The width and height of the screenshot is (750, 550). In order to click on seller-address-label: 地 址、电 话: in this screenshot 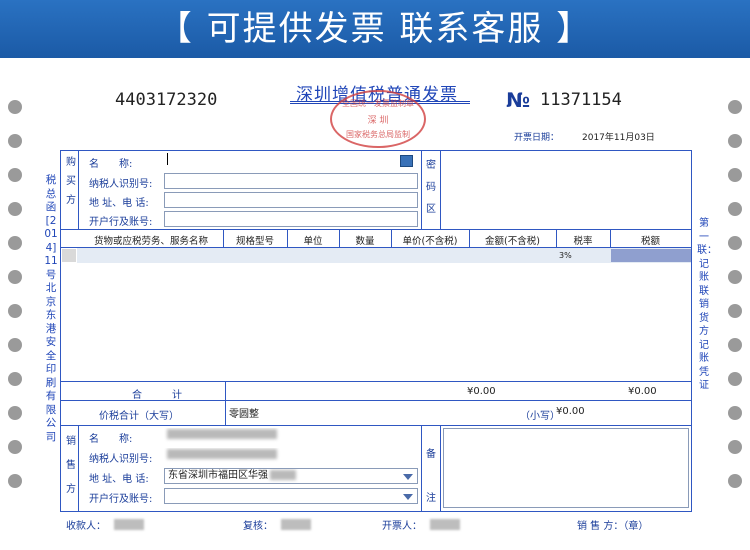, I will do `click(119, 479)`.